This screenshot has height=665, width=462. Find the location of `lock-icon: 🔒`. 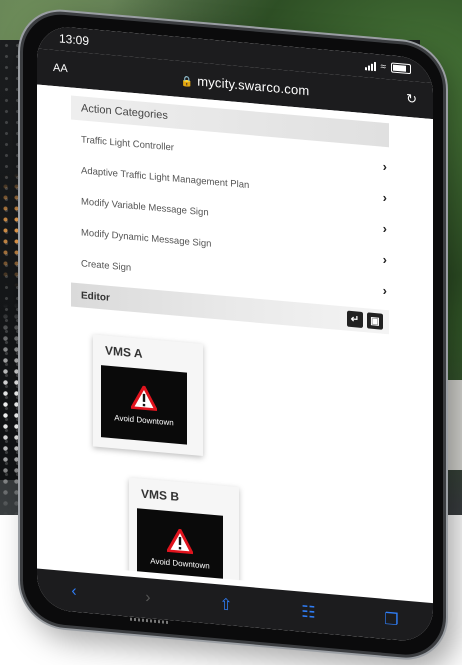

lock-icon: 🔒 is located at coordinates (187, 81).